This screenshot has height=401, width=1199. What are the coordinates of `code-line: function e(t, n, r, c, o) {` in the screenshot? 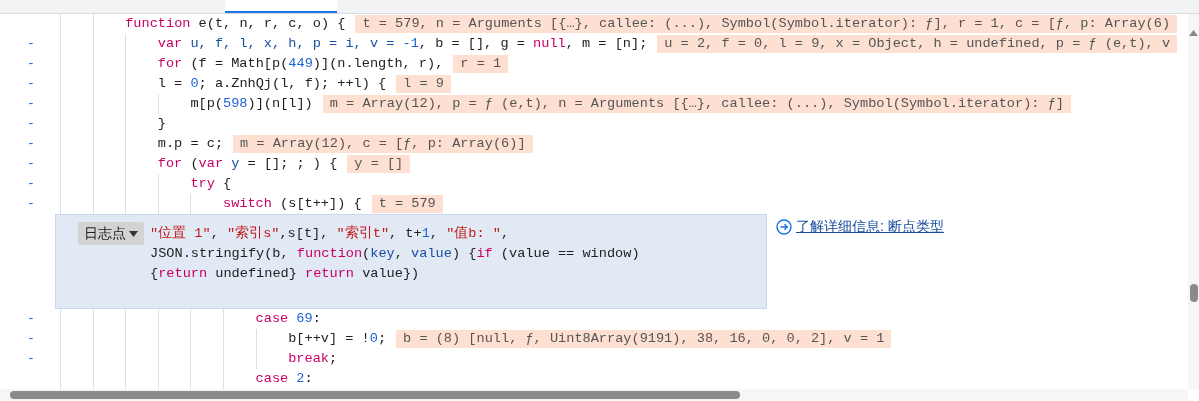 It's located at (235, 24).